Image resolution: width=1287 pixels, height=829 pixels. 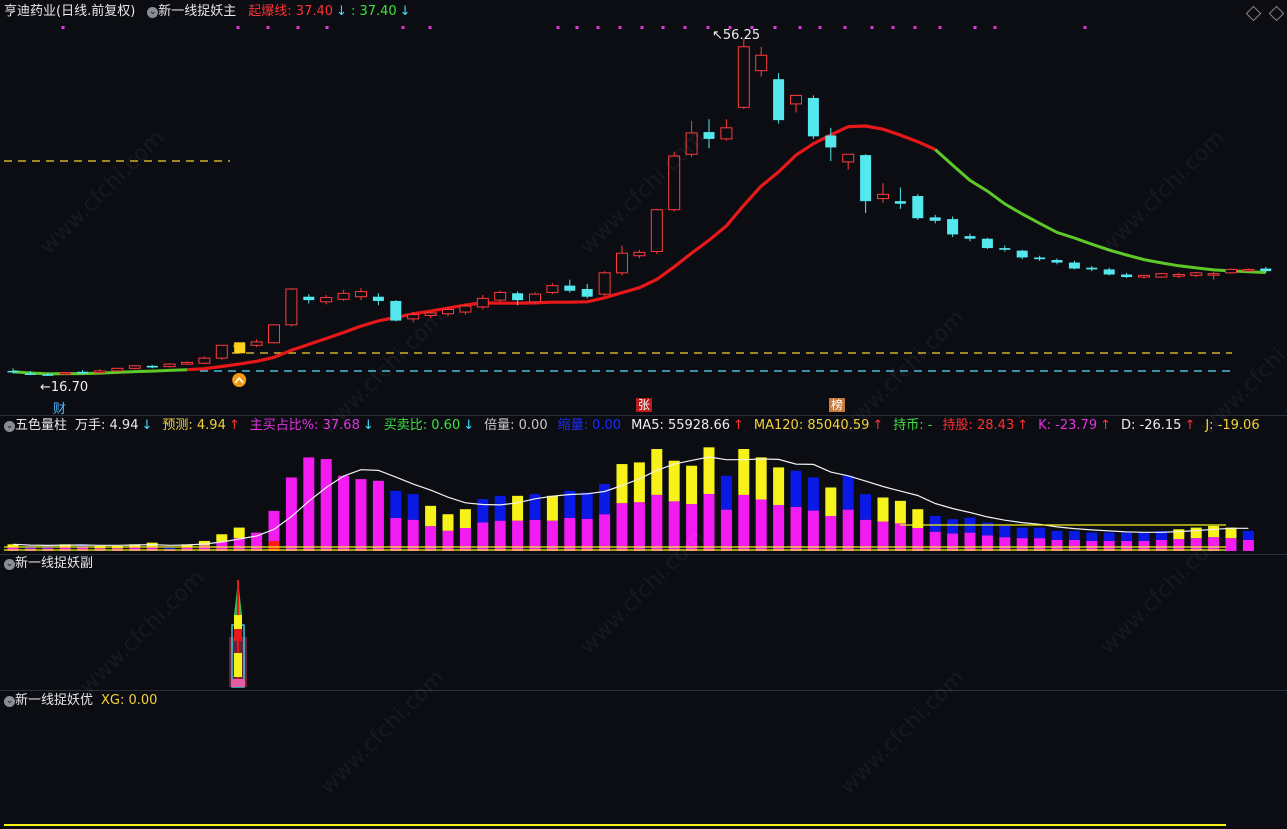 I want to click on marker-bang: 榜, so click(x=837, y=405).